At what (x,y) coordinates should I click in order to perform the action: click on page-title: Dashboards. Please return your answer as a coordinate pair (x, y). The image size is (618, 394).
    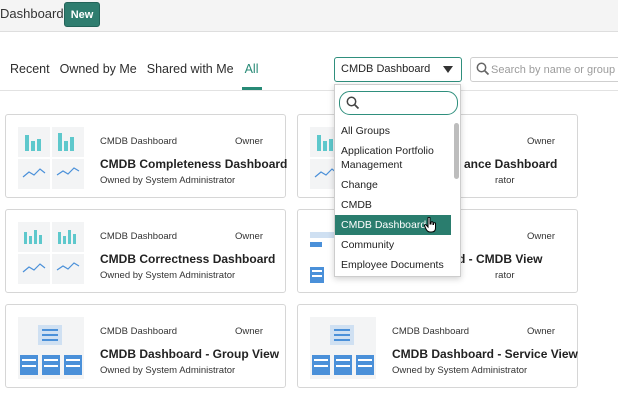
    Looking at the image, I should click on (35, 13).